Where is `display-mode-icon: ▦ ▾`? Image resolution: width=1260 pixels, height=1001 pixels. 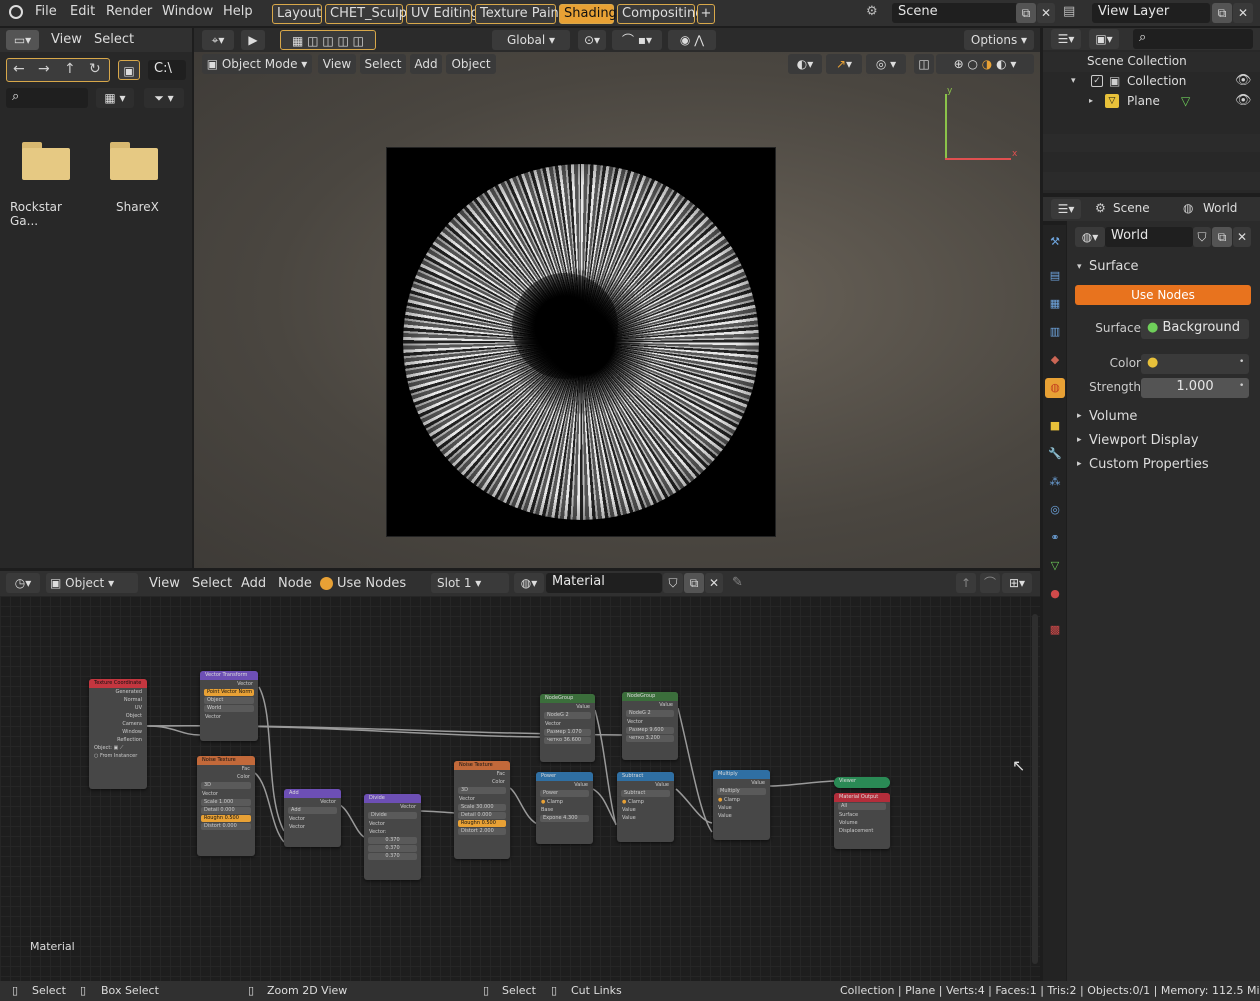 display-mode-icon: ▦ ▾ is located at coordinates (115, 98).